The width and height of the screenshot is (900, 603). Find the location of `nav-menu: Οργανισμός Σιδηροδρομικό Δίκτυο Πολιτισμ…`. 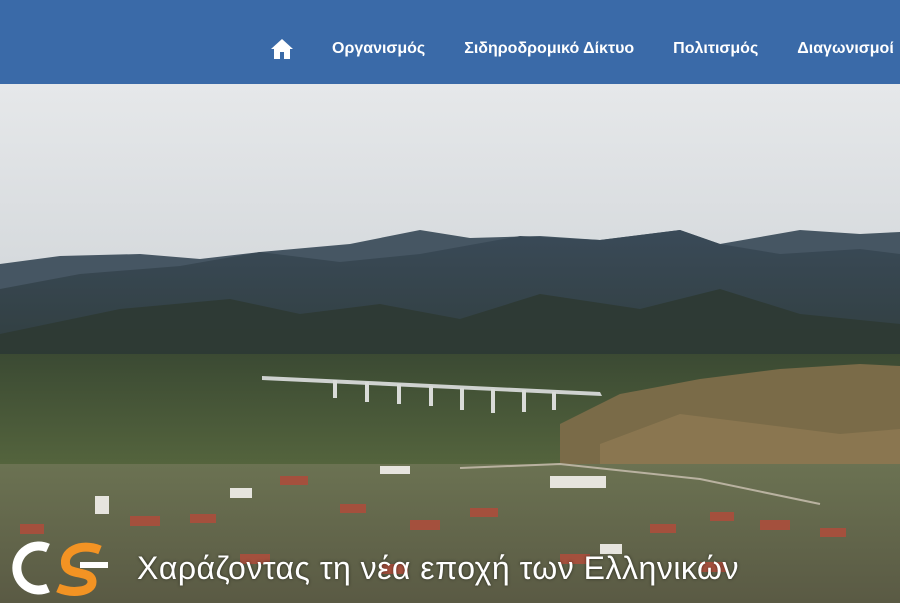

nav-menu: Οργανισμός Σιδηροδρομικό Δίκτυο Πολιτισμ… is located at coordinates (585, 49).